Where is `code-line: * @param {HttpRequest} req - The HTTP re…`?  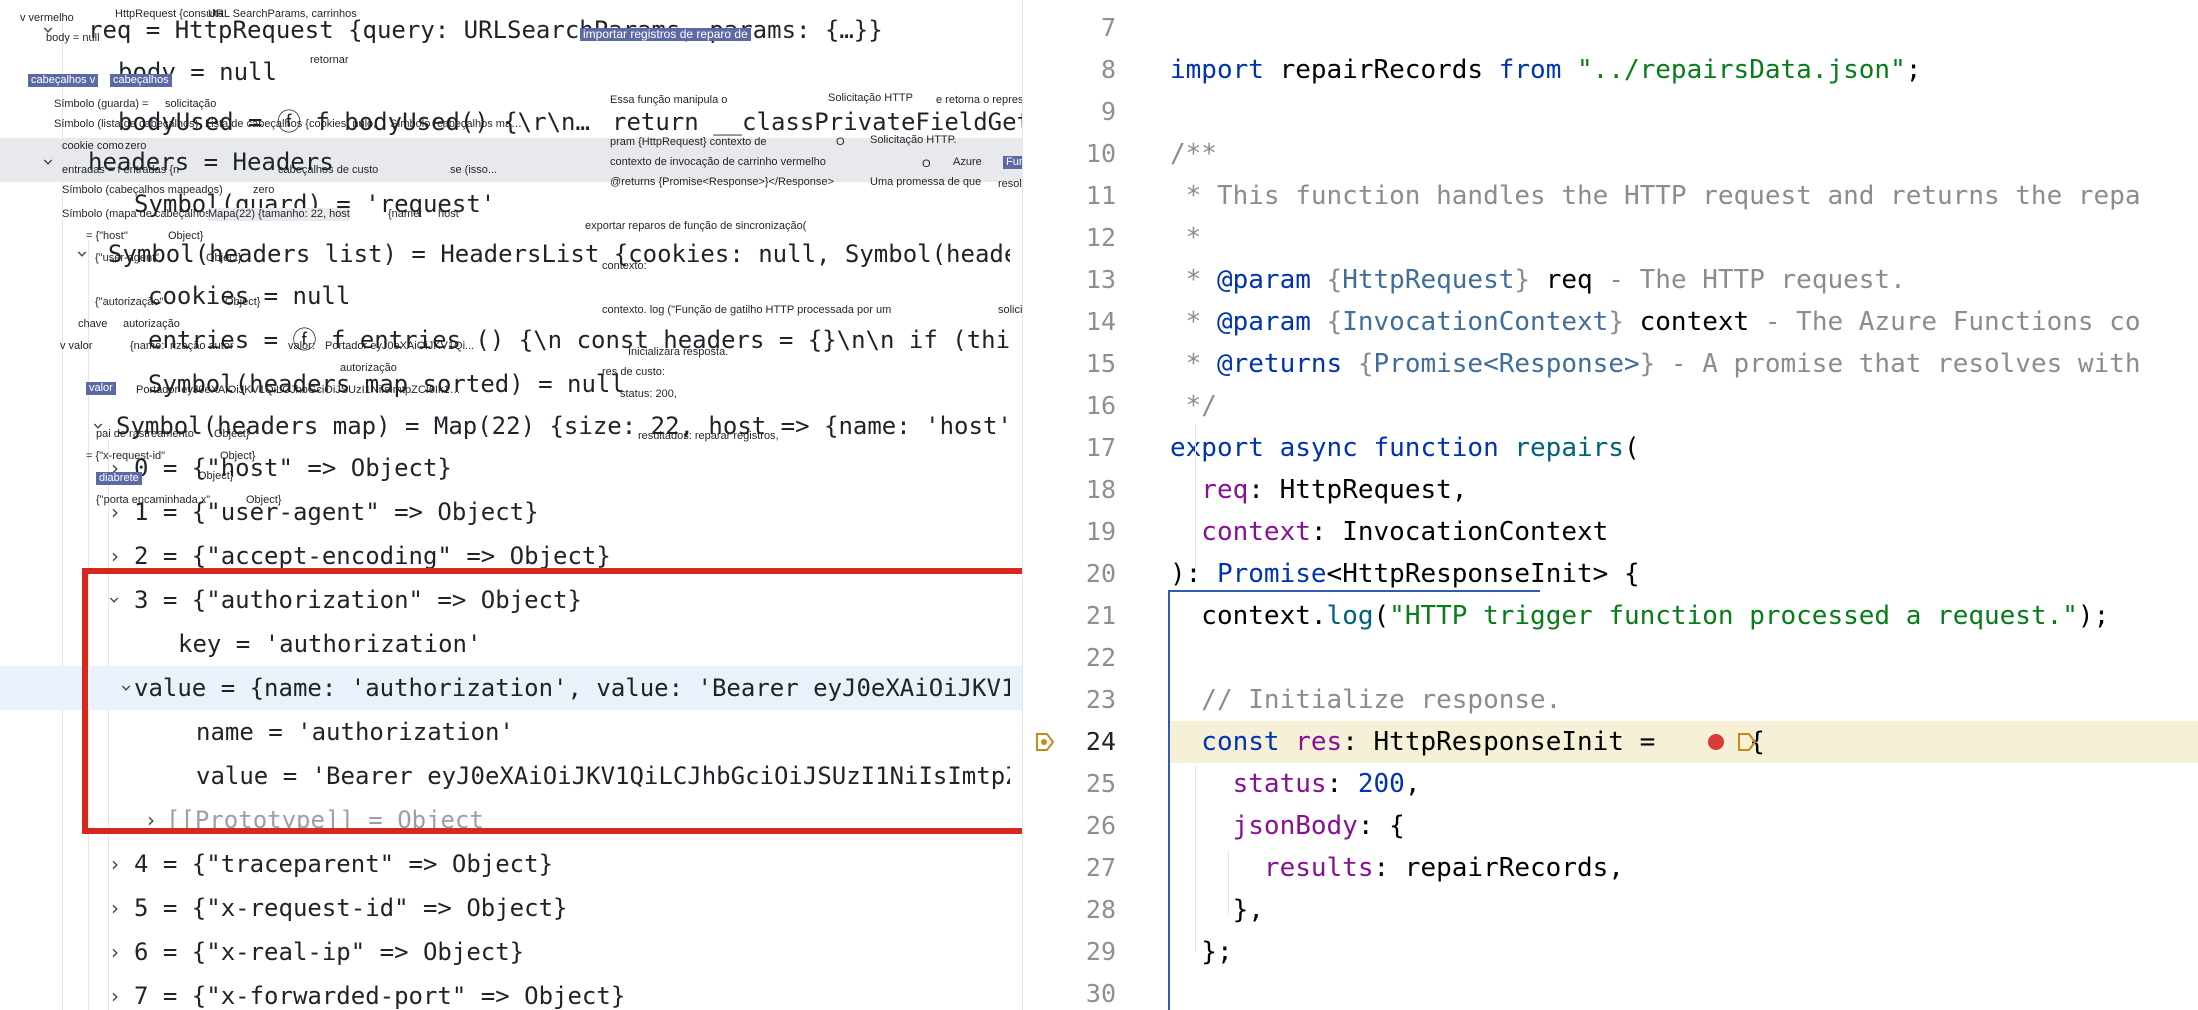
code-line: * @param {HttpRequest} req - The HTTP re… is located at coordinates (1538, 280).